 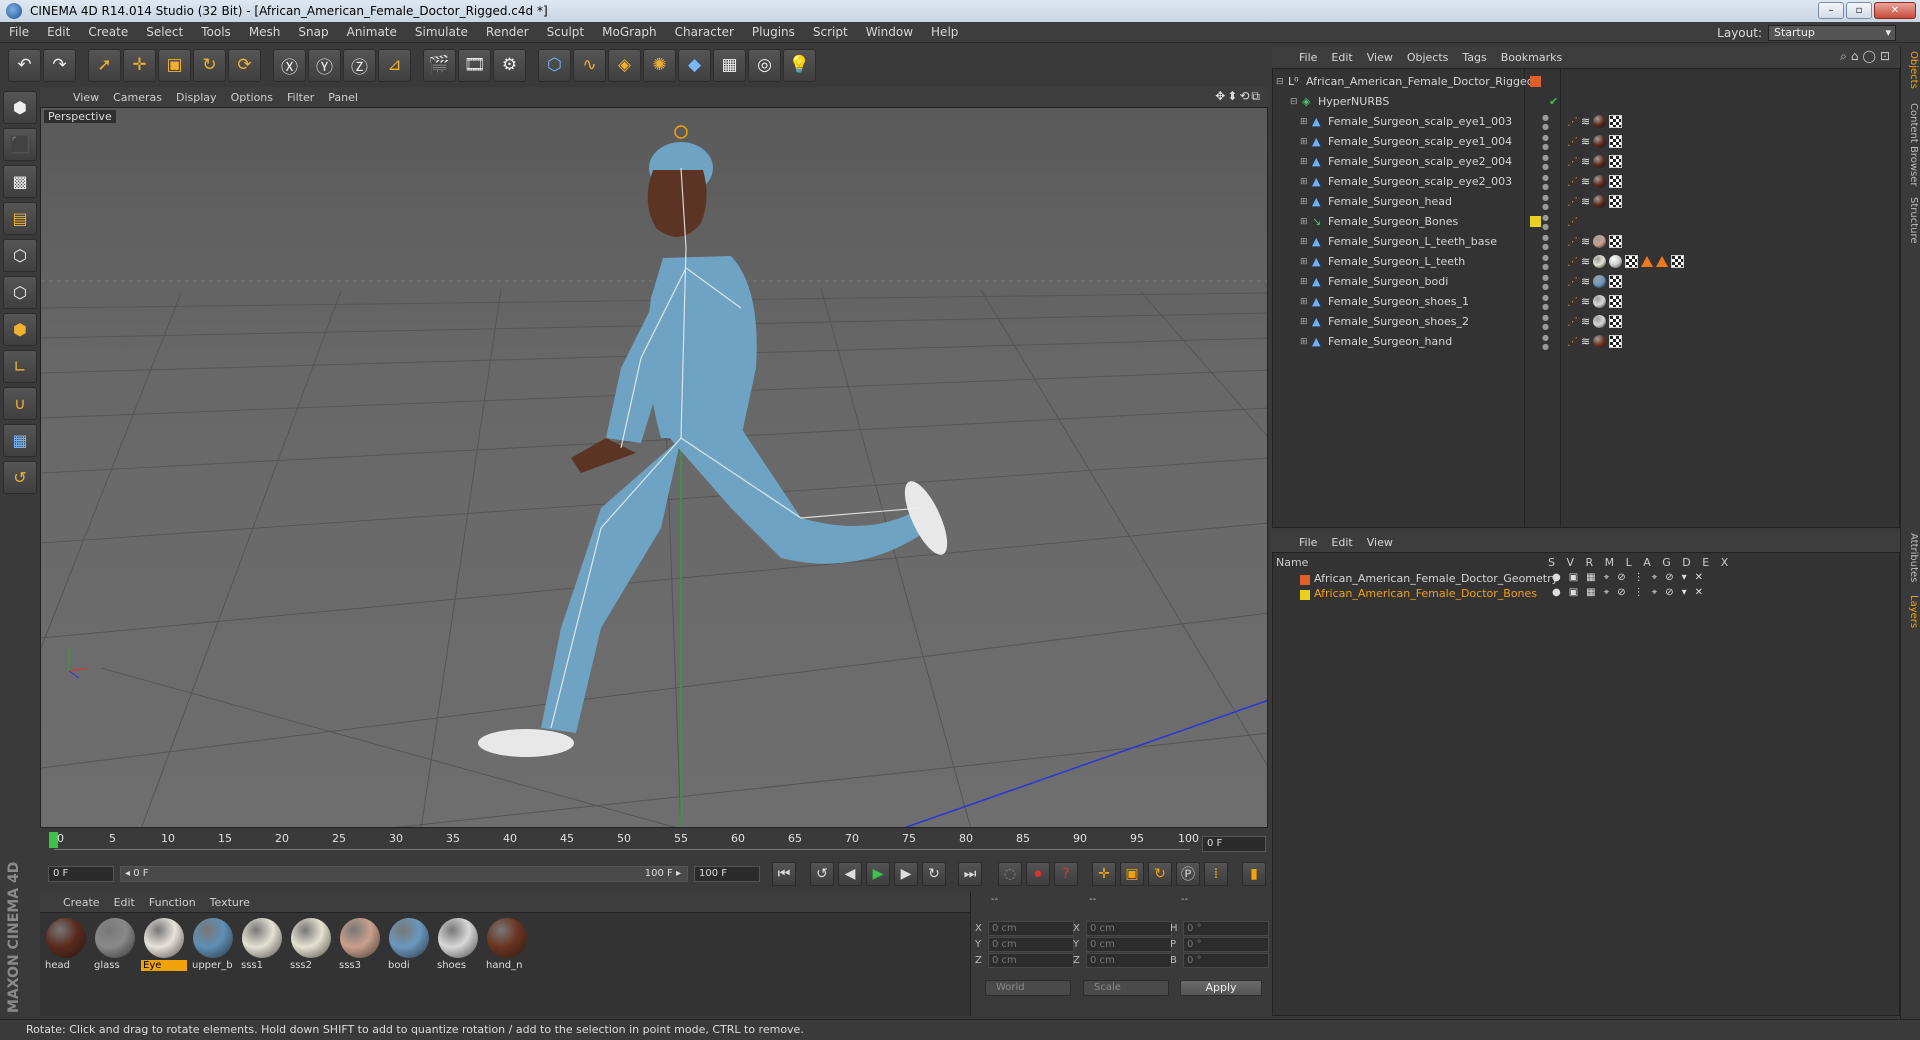 What do you see at coordinates (704, 32) in the screenshot?
I see `menu-character: Character` at bounding box center [704, 32].